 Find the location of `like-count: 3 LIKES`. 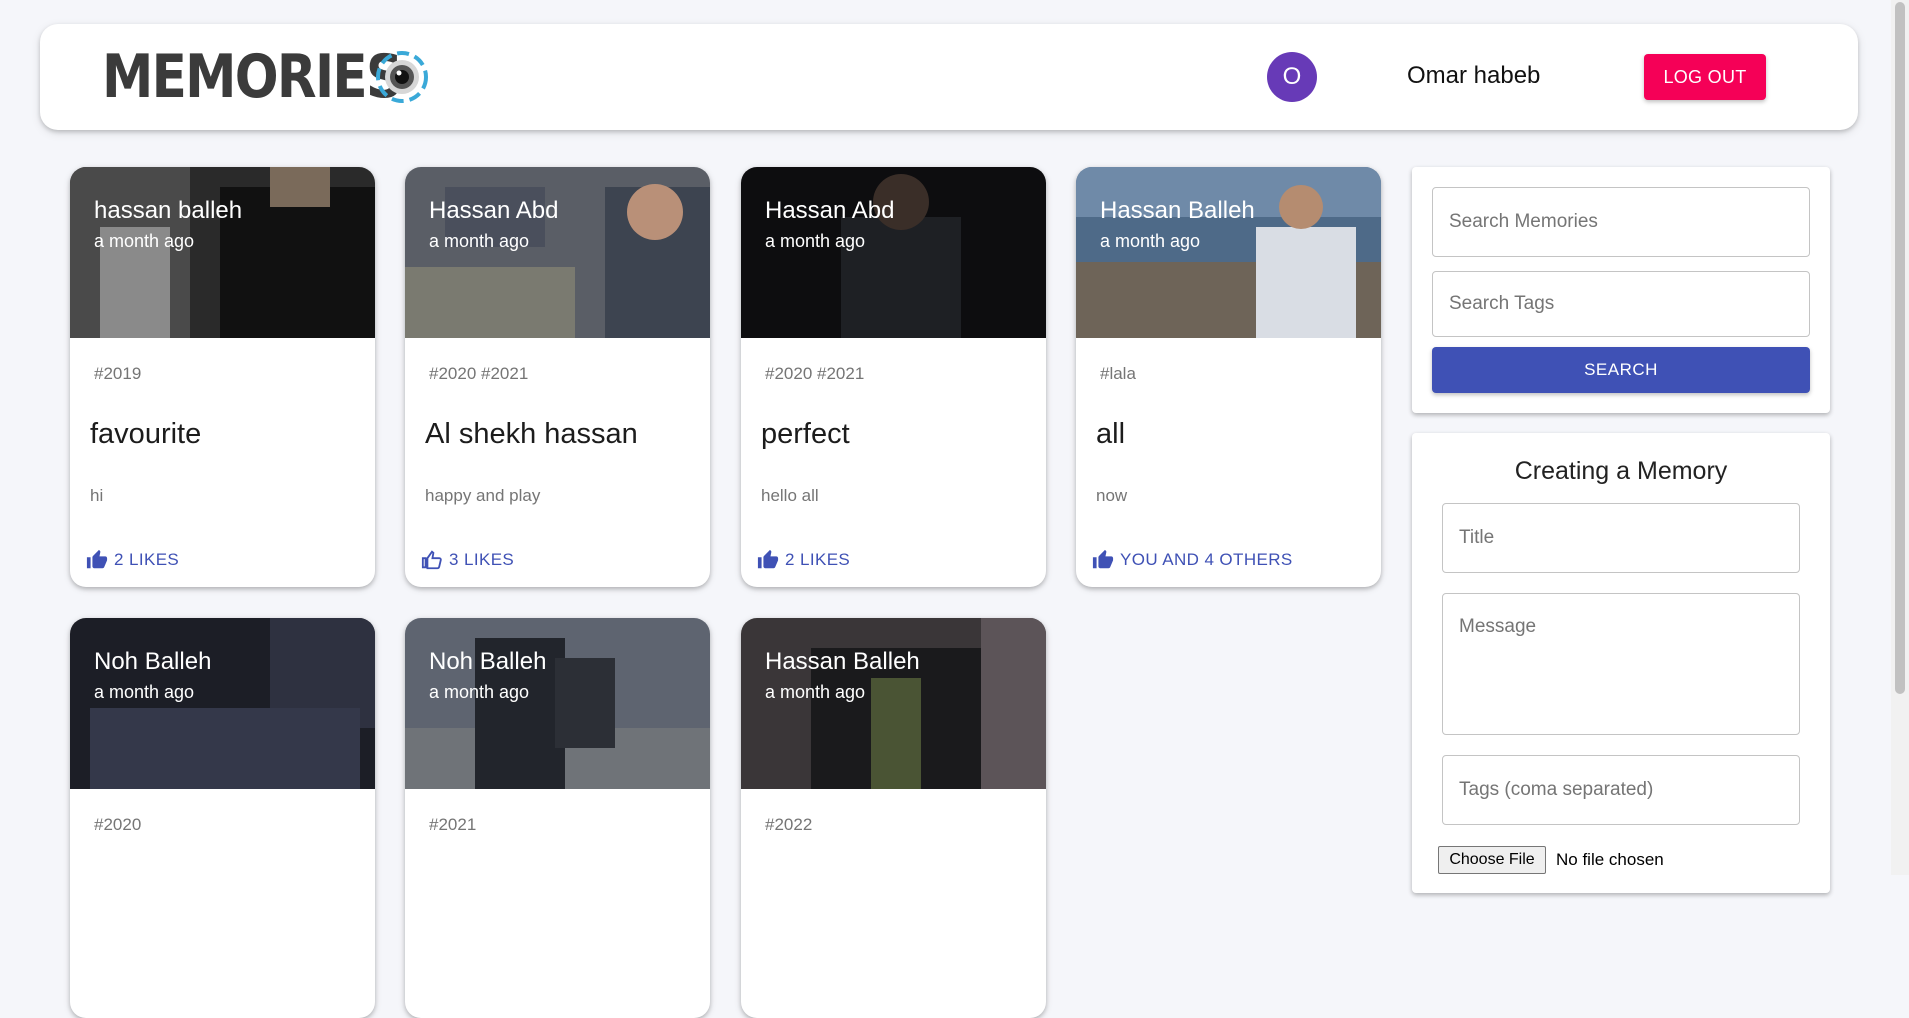

like-count: 3 LIKES is located at coordinates (482, 559).